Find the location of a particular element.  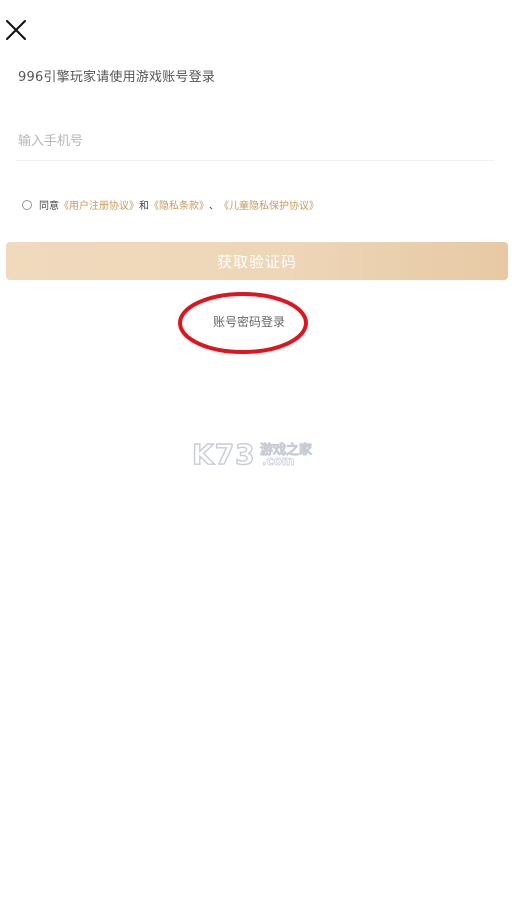

agreement-row: 同意 《用户注册协议》 和 《隐私条款》 、 《儿童隐私保护协议》 is located at coordinates (170, 204).